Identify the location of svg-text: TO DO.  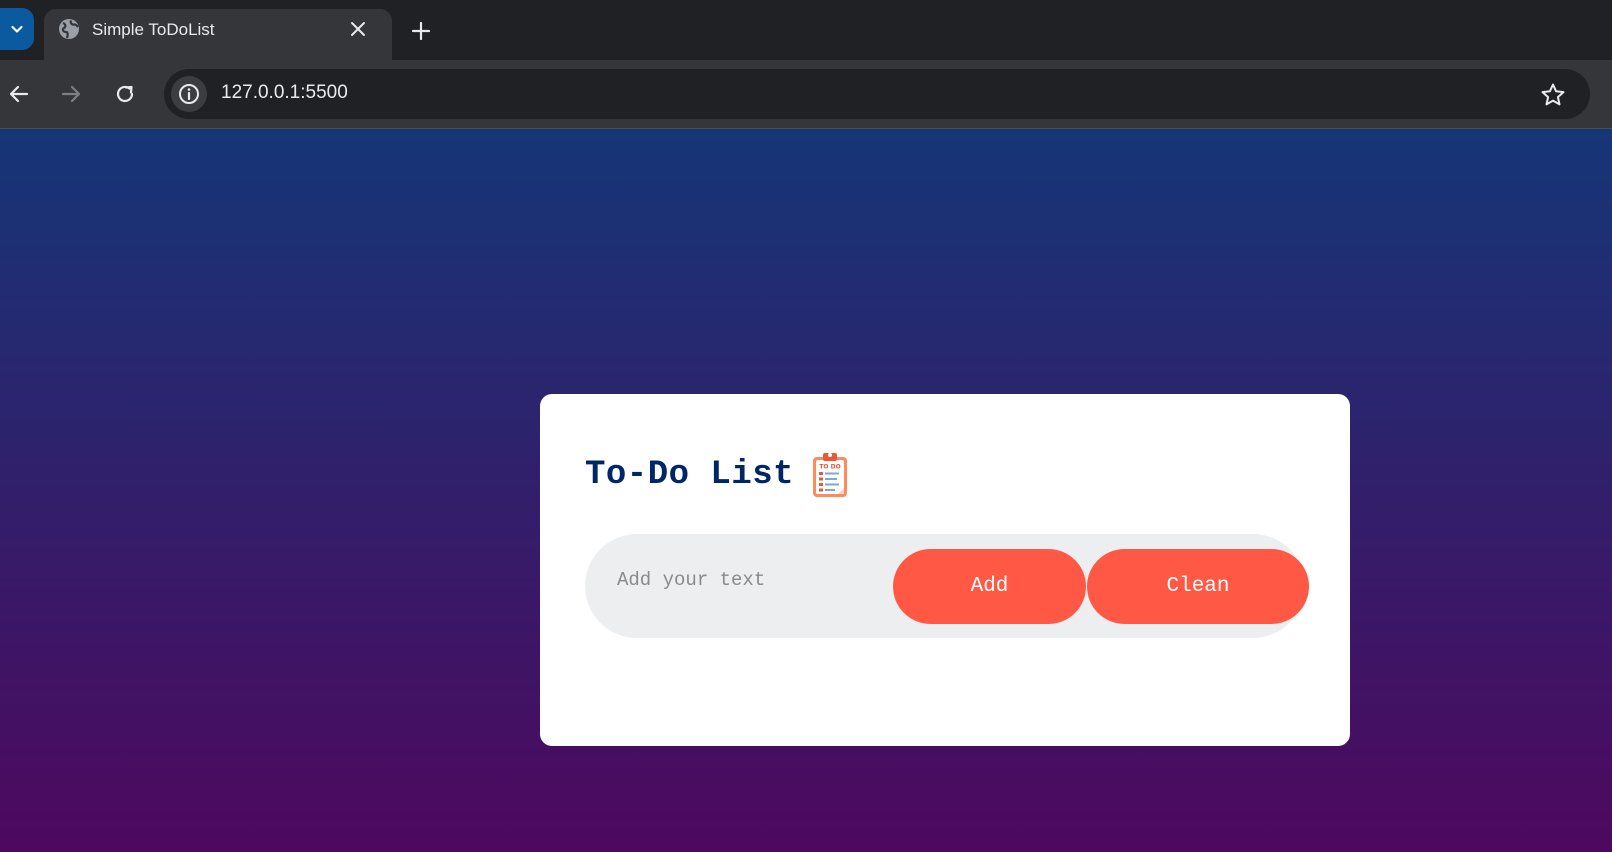
(829, 467).